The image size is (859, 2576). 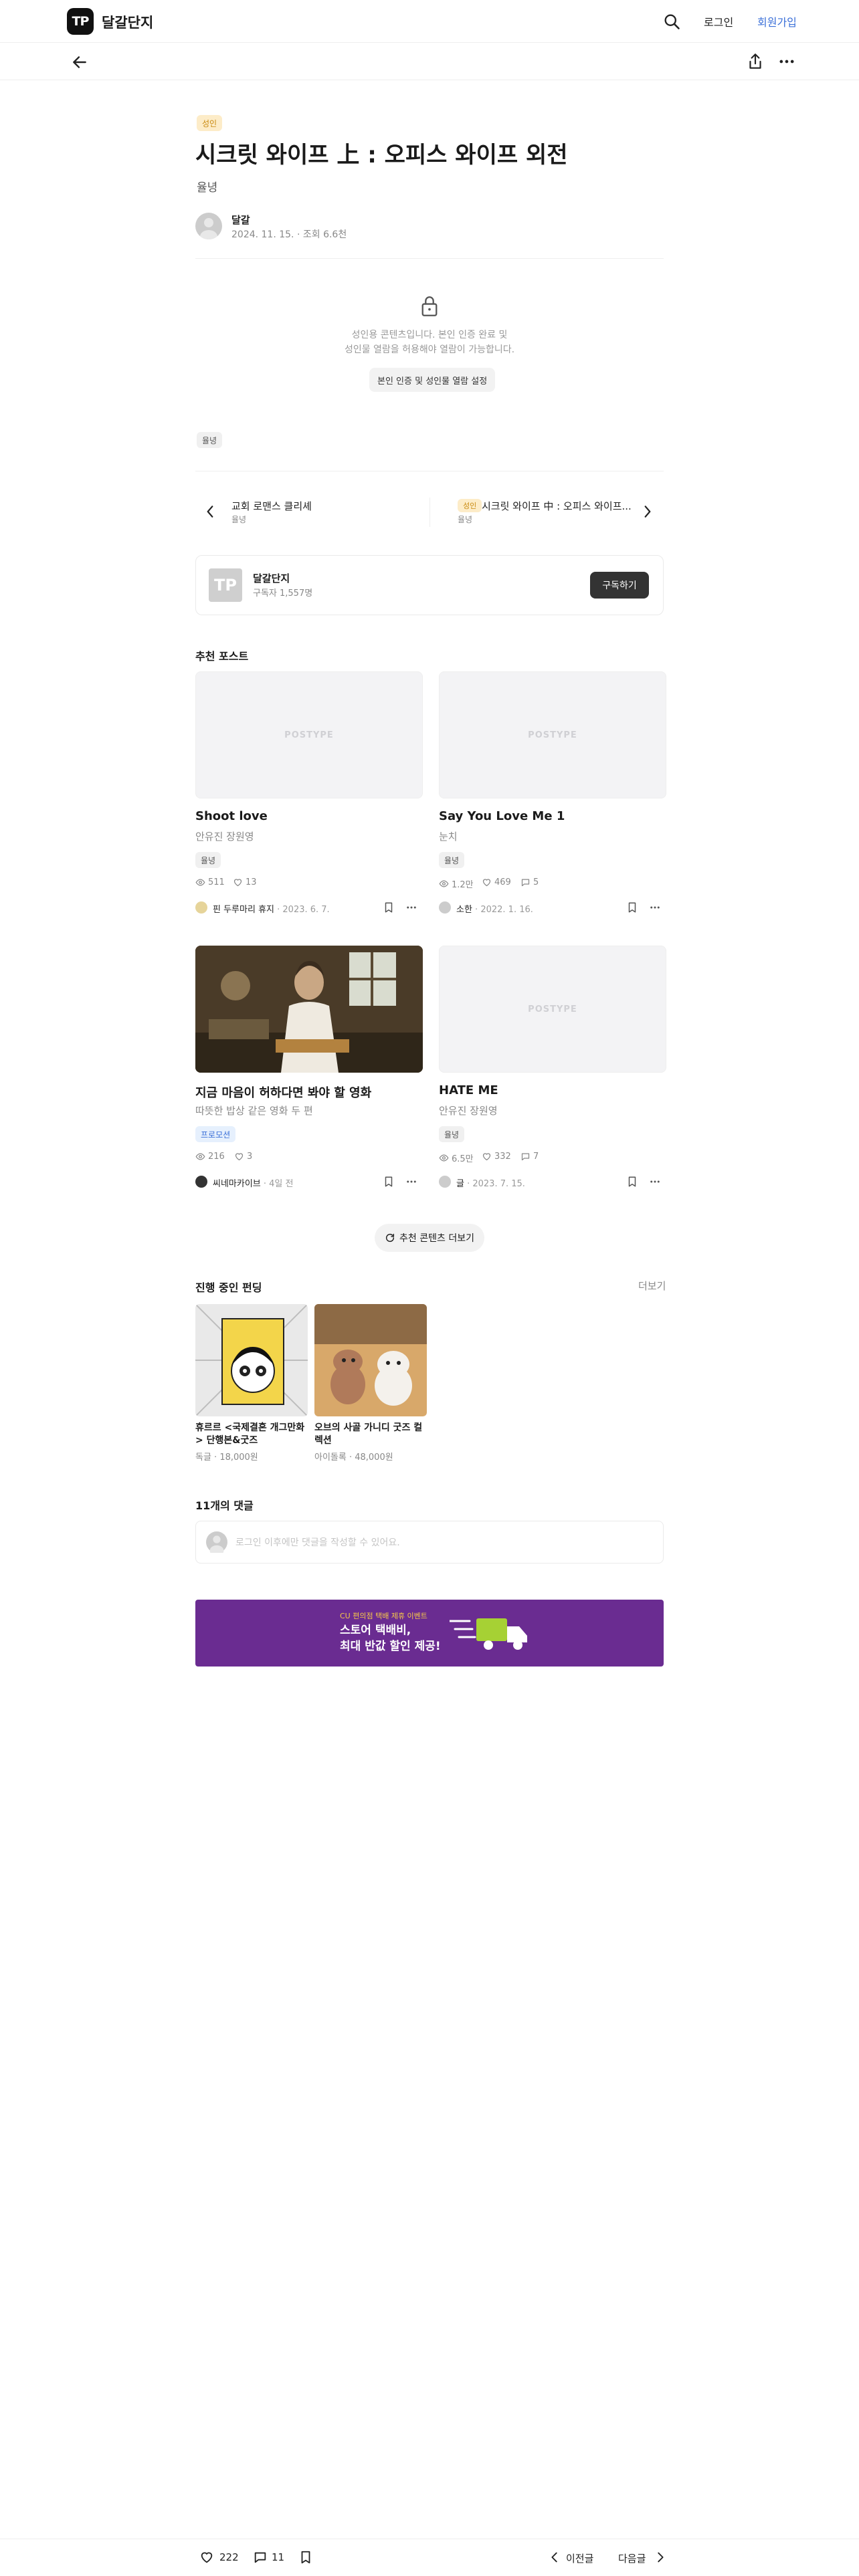 What do you see at coordinates (579, 2558) in the screenshot?
I see `prev-post-link: 이전글` at bounding box center [579, 2558].